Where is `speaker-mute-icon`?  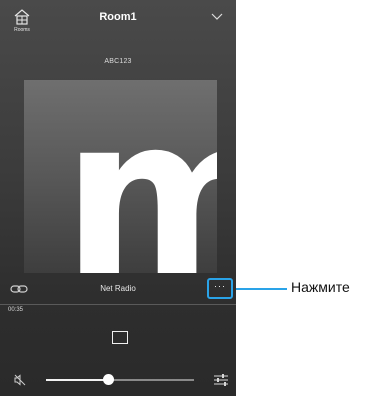 speaker-mute-icon is located at coordinates (20, 380).